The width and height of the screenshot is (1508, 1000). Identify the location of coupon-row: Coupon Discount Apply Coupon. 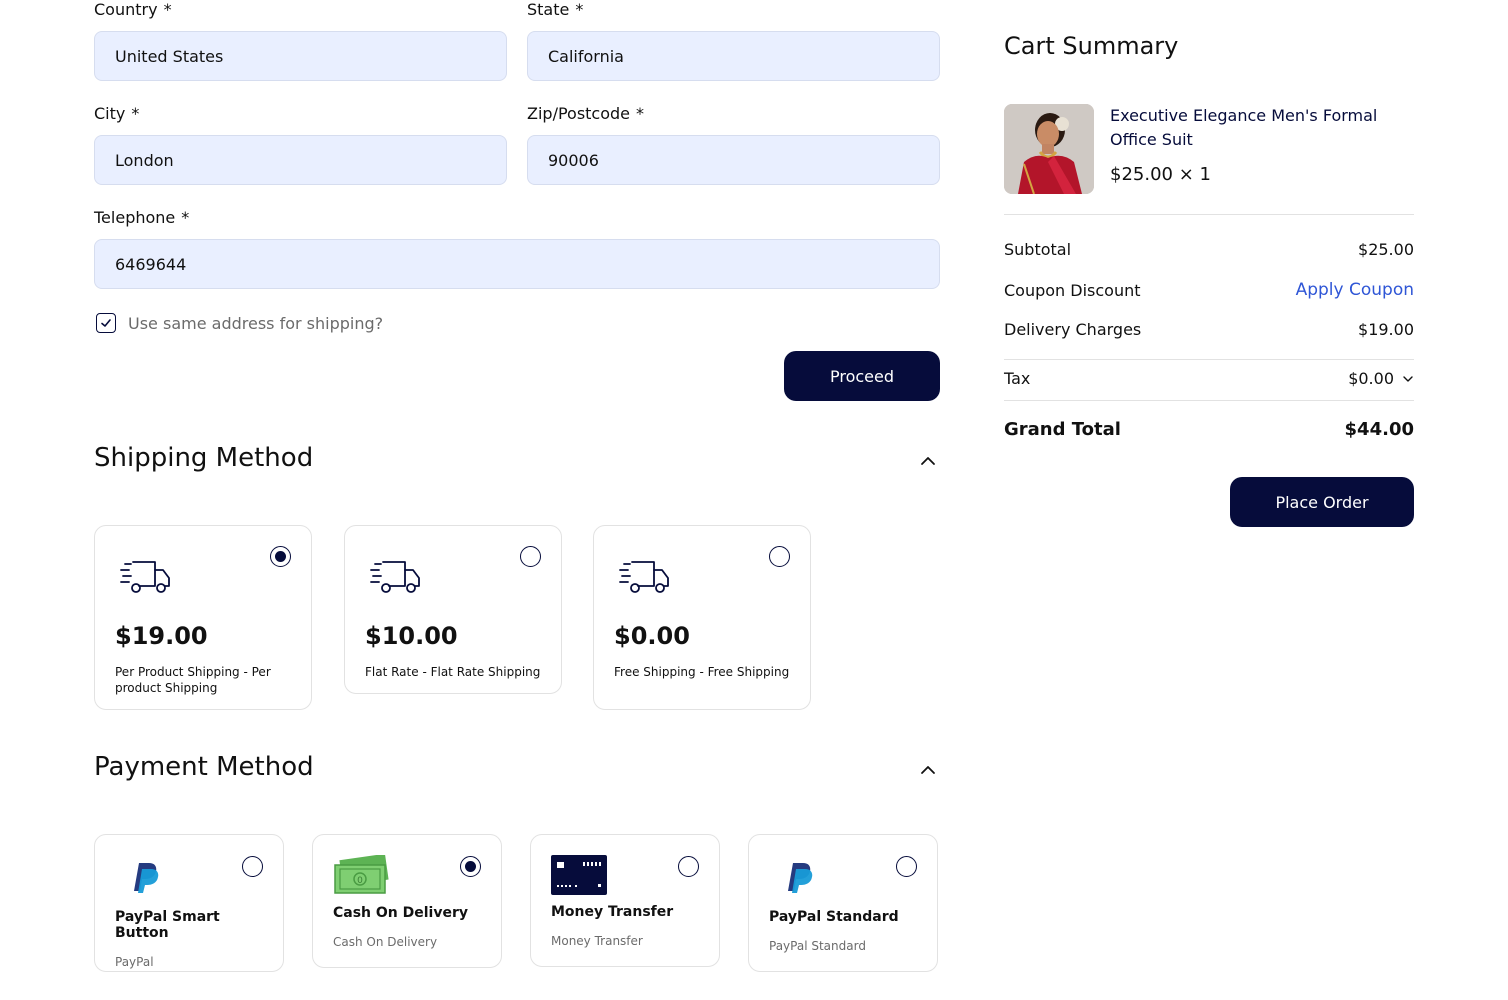
(1209, 290).